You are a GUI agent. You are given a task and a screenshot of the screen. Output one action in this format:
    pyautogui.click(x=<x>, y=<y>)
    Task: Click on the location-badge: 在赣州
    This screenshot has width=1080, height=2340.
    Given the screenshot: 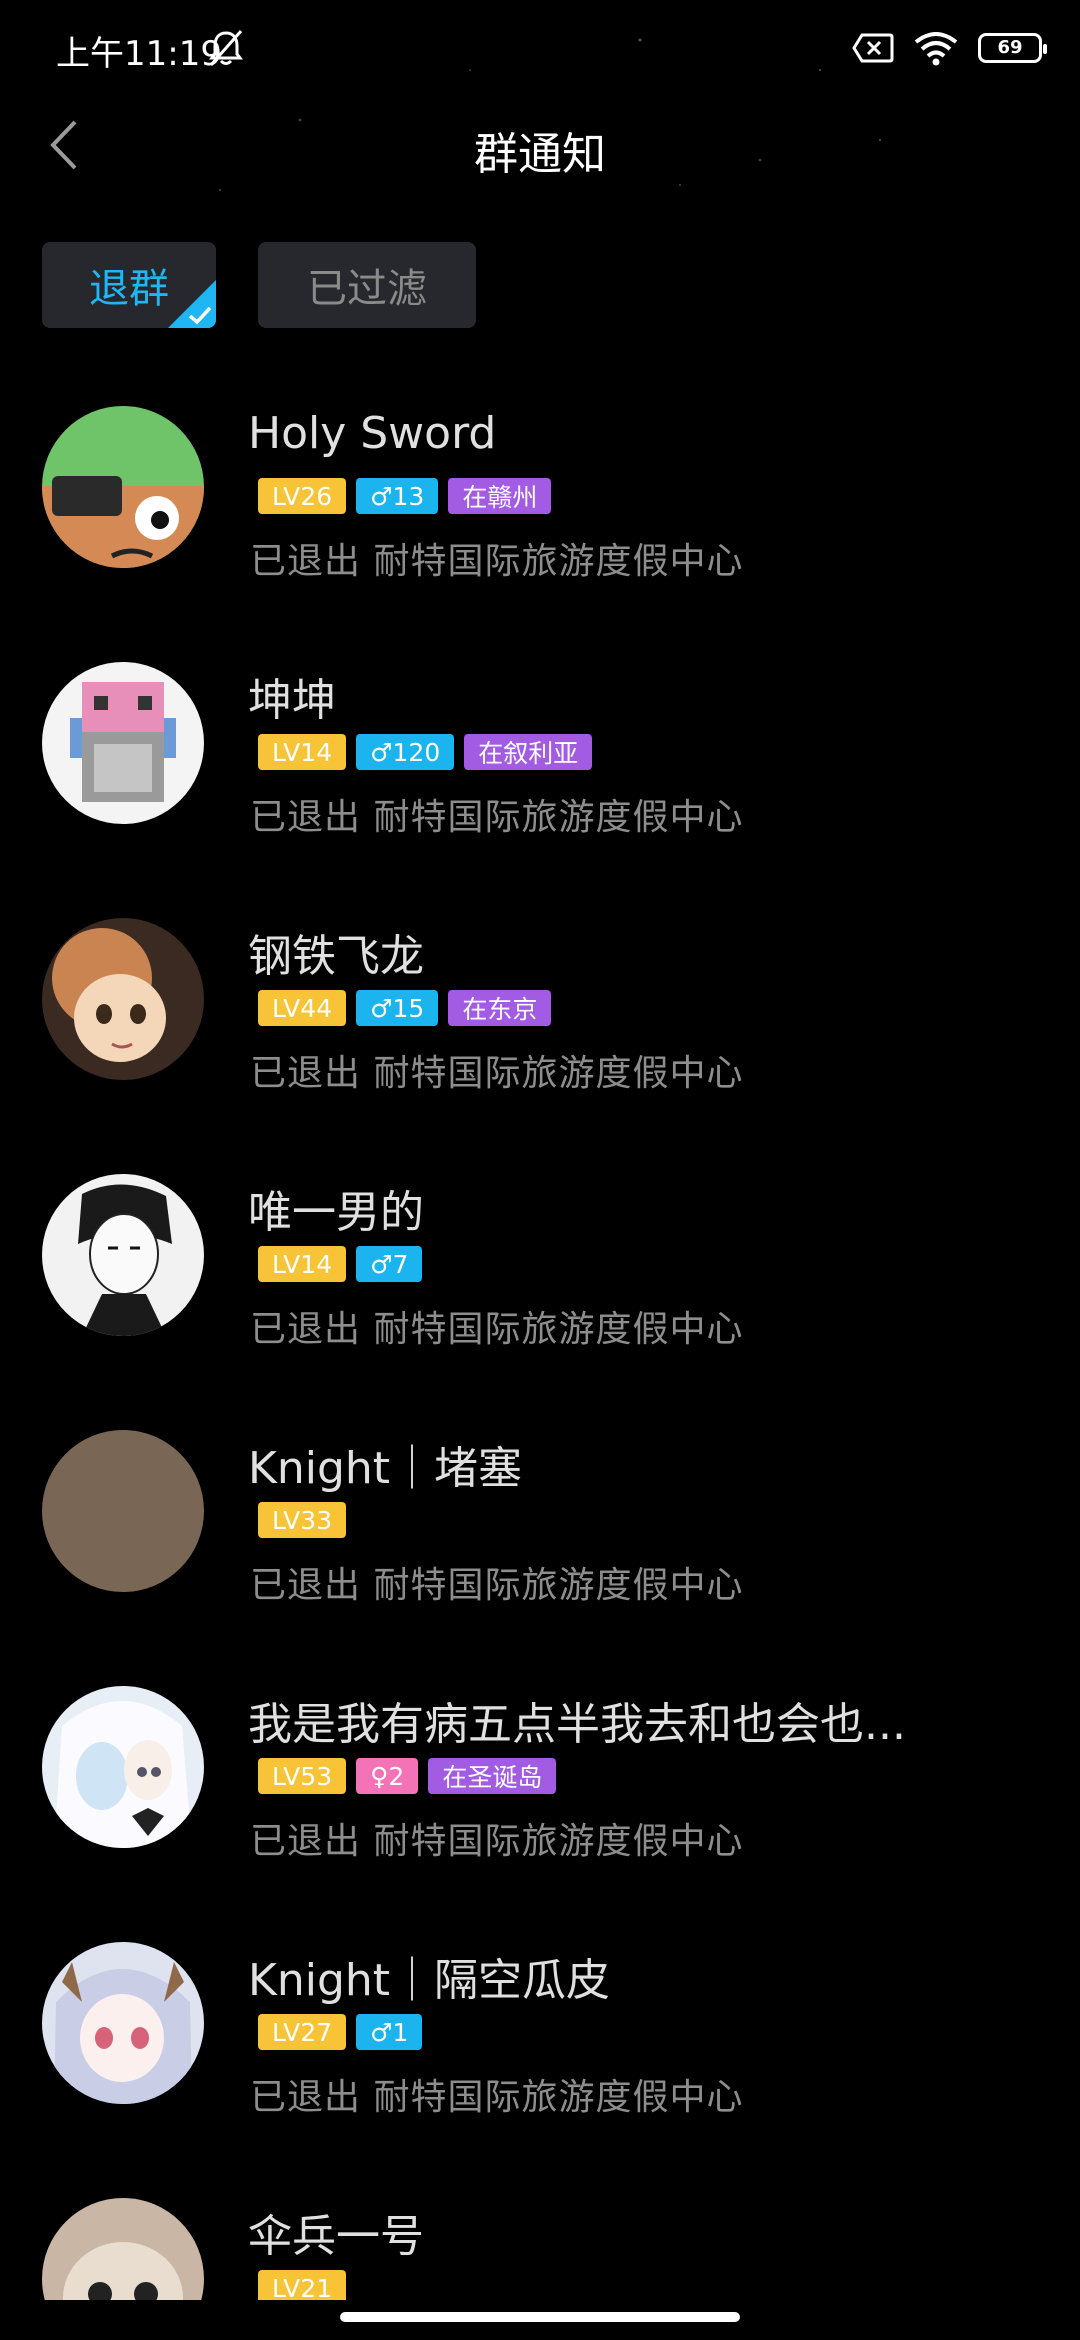 What is the action you would take?
    pyautogui.click(x=500, y=496)
    